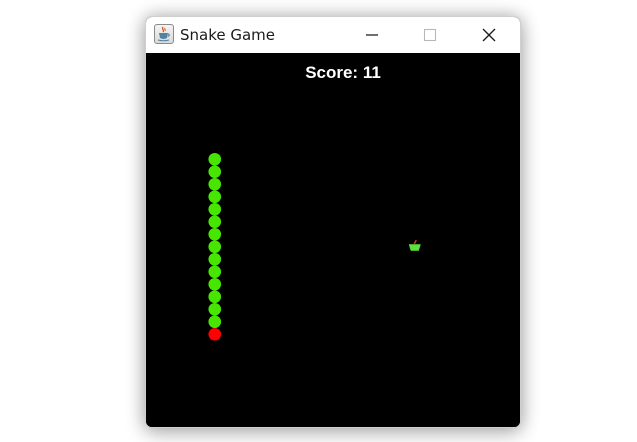  Describe the element at coordinates (343, 72) in the screenshot. I see `score-label: Score: 11` at that location.